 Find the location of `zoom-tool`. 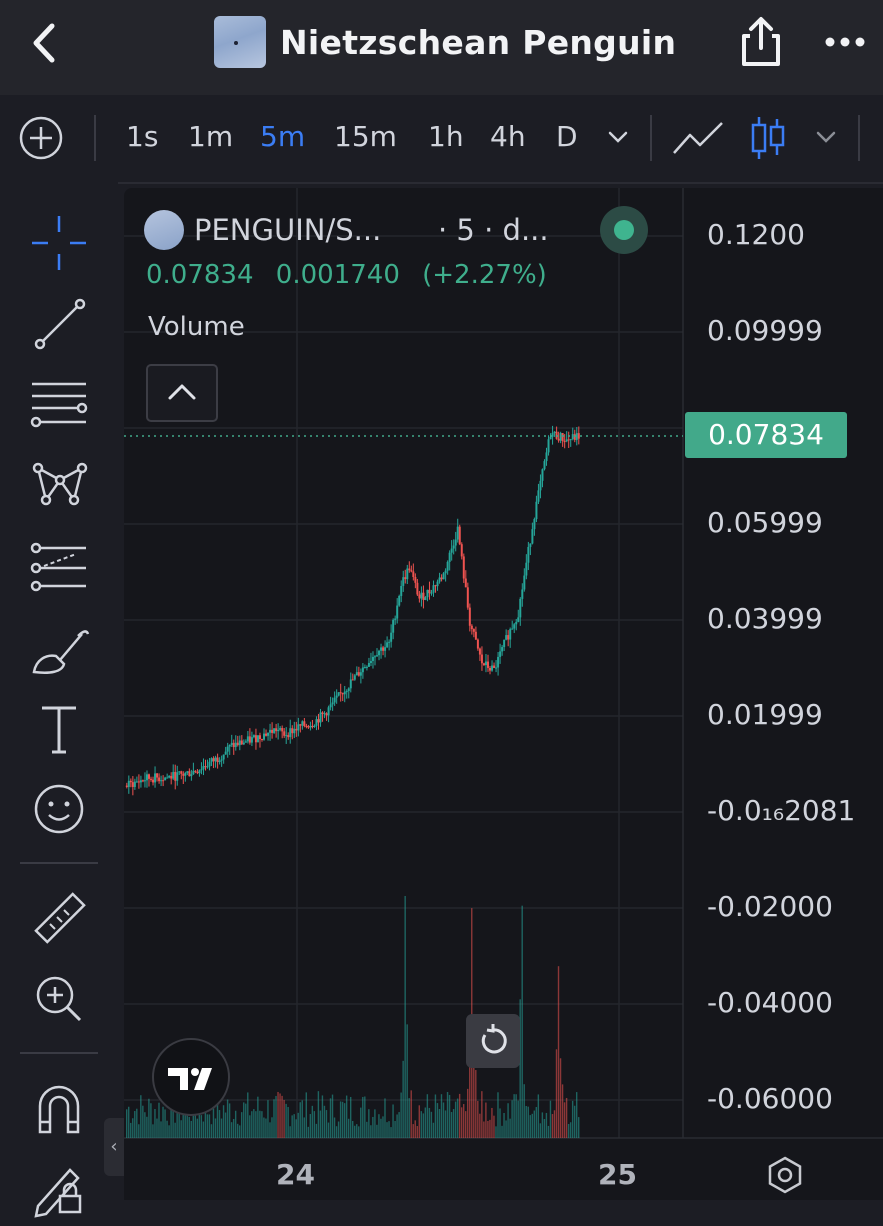

zoom-tool is located at coordinates (59, 999).